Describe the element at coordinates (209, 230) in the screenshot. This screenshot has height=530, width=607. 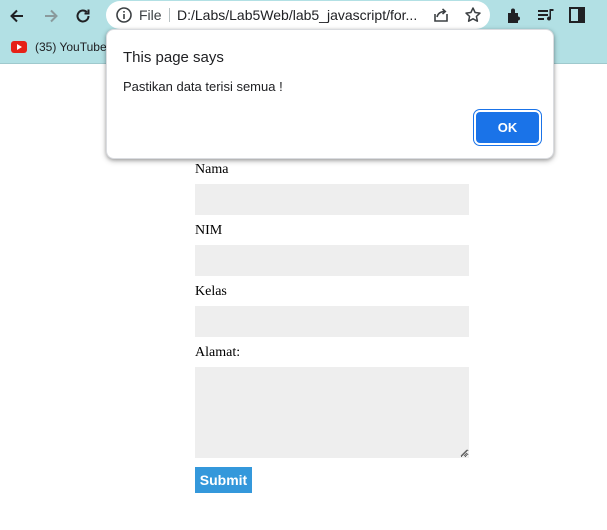
I see `nim-label: NIM` at that location.